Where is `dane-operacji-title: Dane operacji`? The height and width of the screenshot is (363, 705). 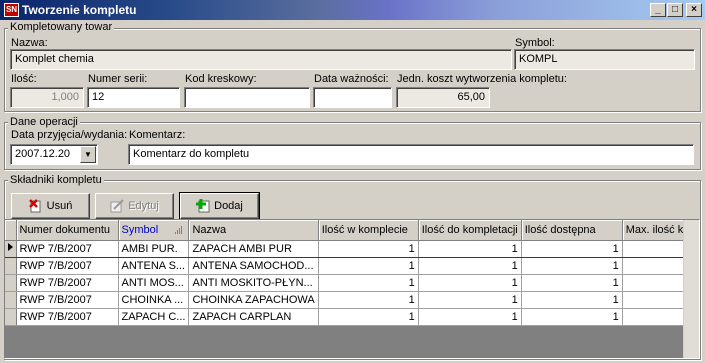 dane-operacji-title: Dane operacji is located at coordinates (44, 122).